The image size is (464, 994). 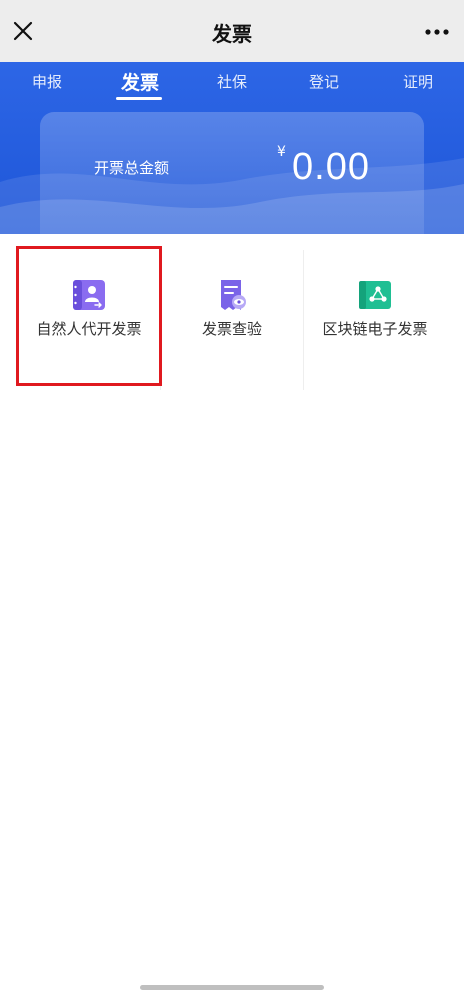 I want to click on invoice-total-card: 开票总金额 ¥ 0.00, so click(x=232, y=173).